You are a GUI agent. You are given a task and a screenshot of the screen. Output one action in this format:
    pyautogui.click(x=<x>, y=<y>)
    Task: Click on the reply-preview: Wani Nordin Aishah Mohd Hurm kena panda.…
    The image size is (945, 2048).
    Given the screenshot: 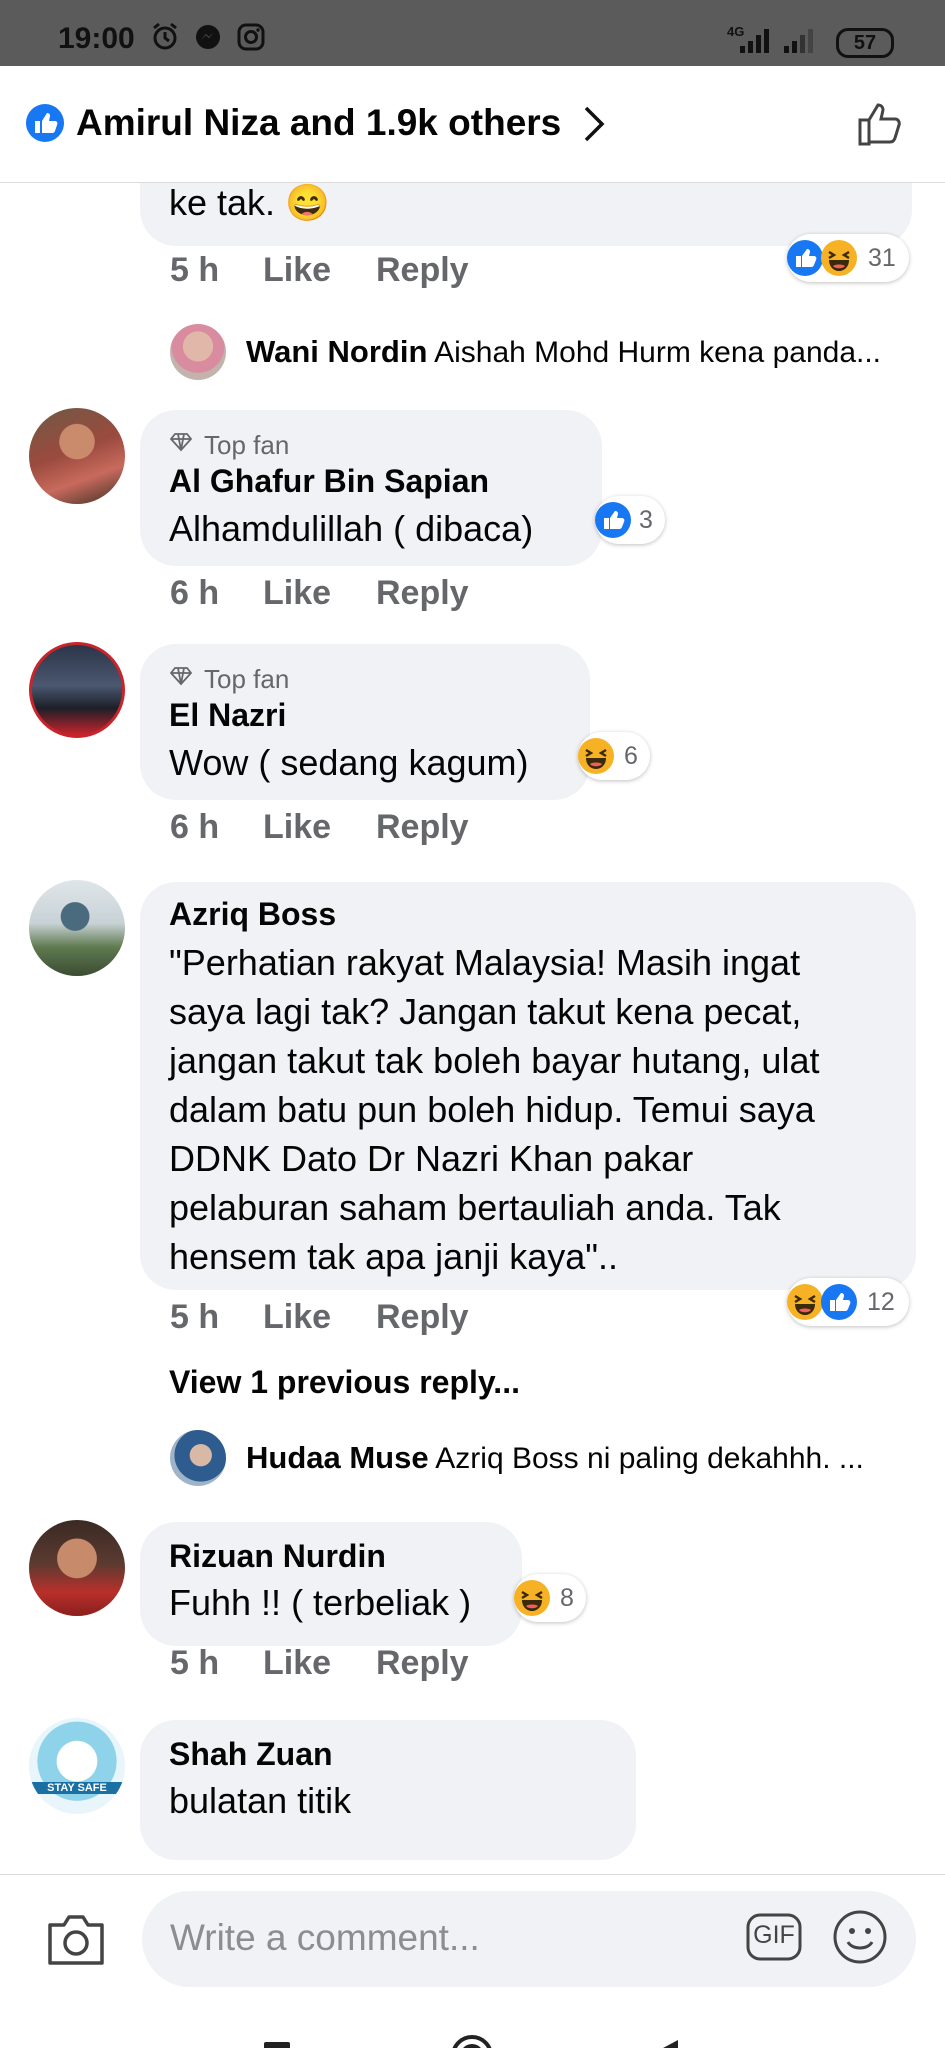 What is the action you would take?
    pyautogui.click(x=576, y=352)
    